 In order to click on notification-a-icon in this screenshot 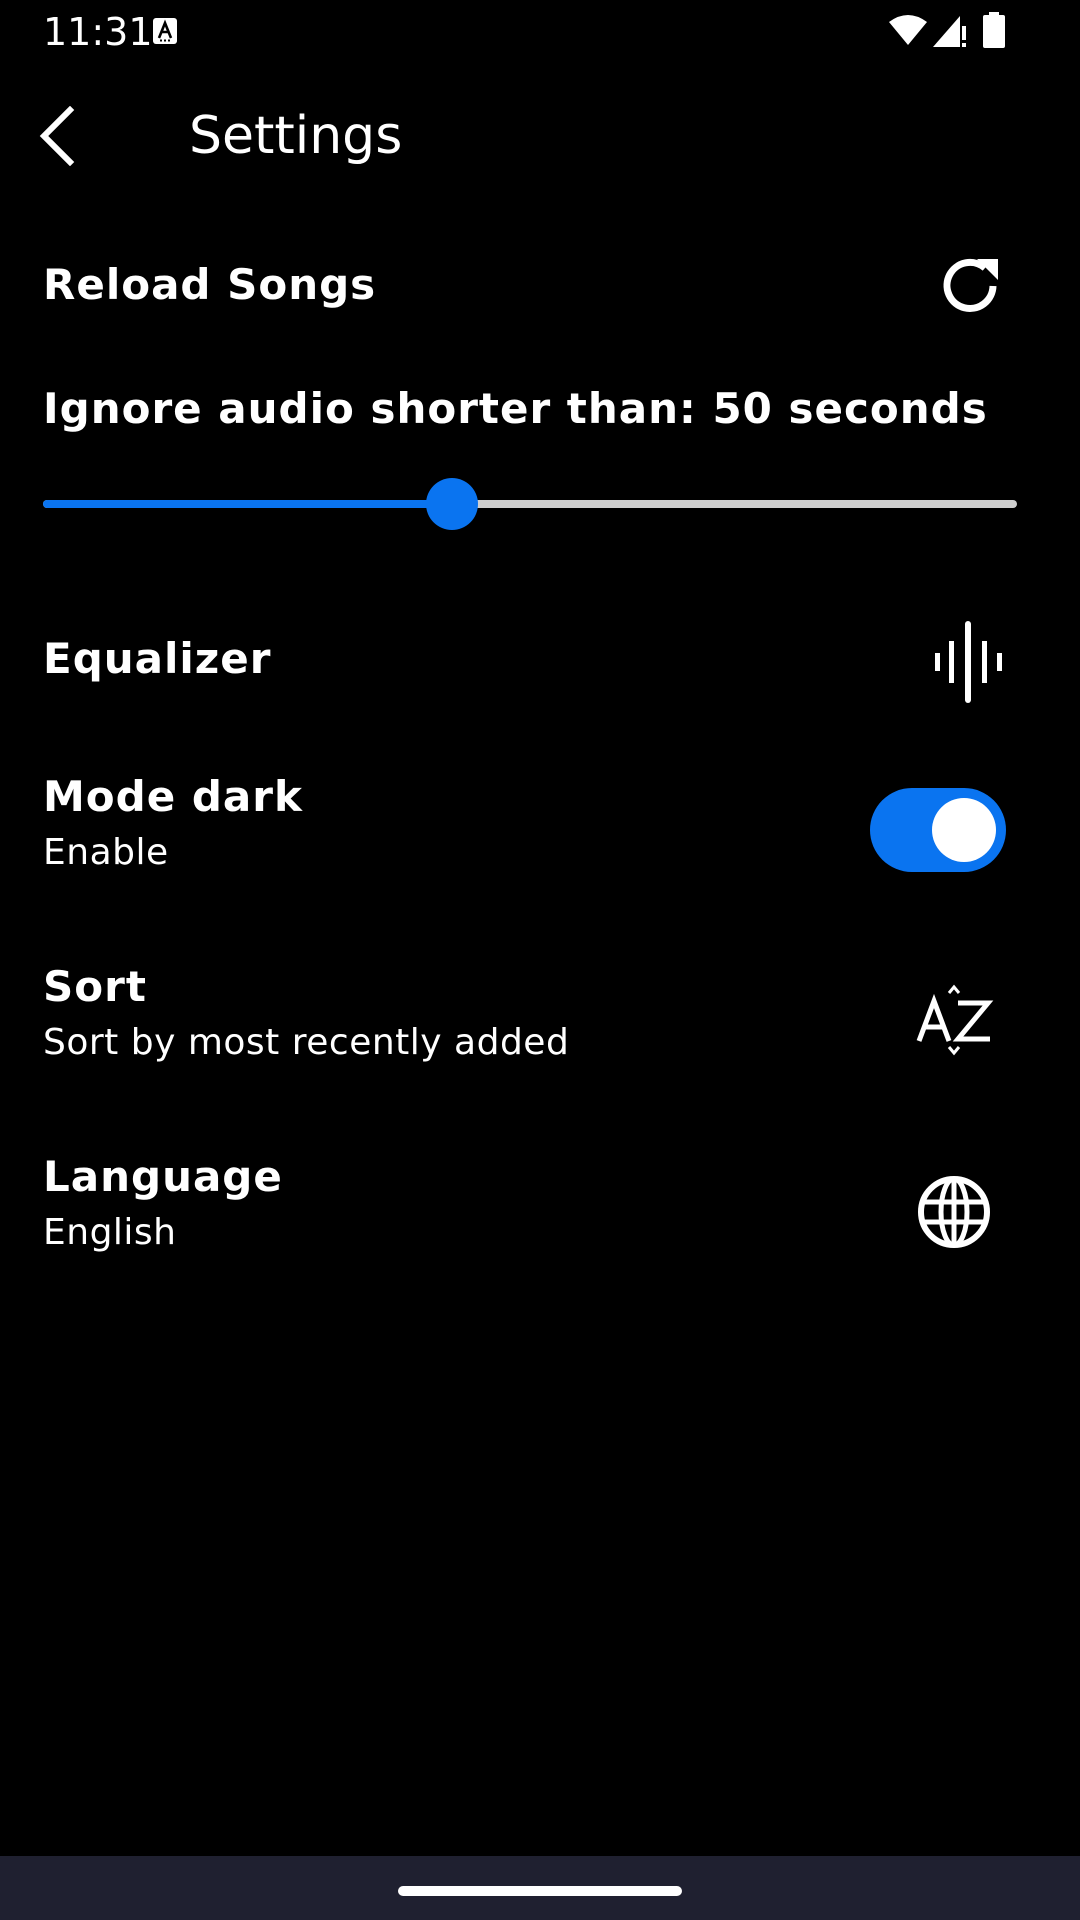, I will do `click(165, 31)`.